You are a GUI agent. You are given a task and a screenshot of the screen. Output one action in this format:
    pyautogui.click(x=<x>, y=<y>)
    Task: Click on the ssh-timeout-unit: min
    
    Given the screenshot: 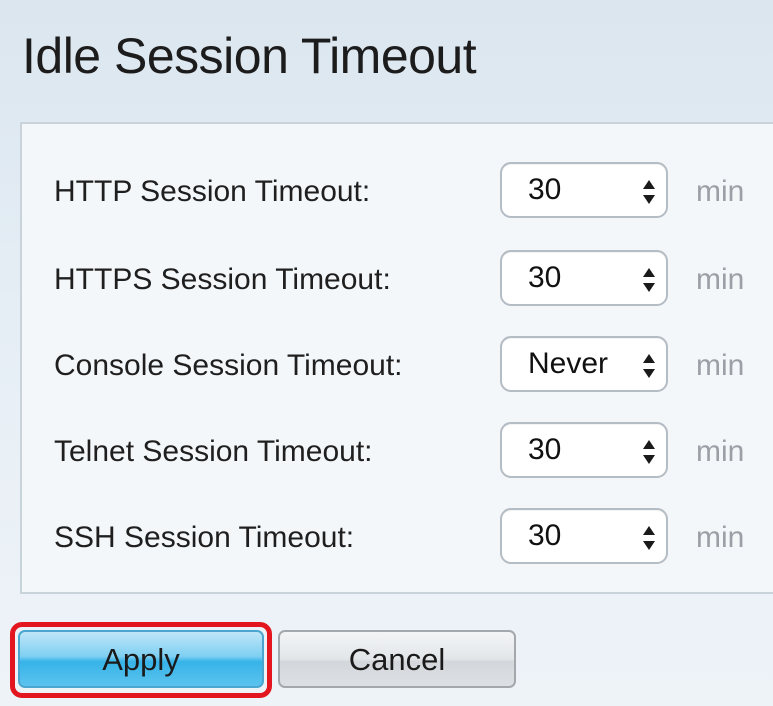 What is the action you would take?
    pyautogui.click(x=720, y=537)
    